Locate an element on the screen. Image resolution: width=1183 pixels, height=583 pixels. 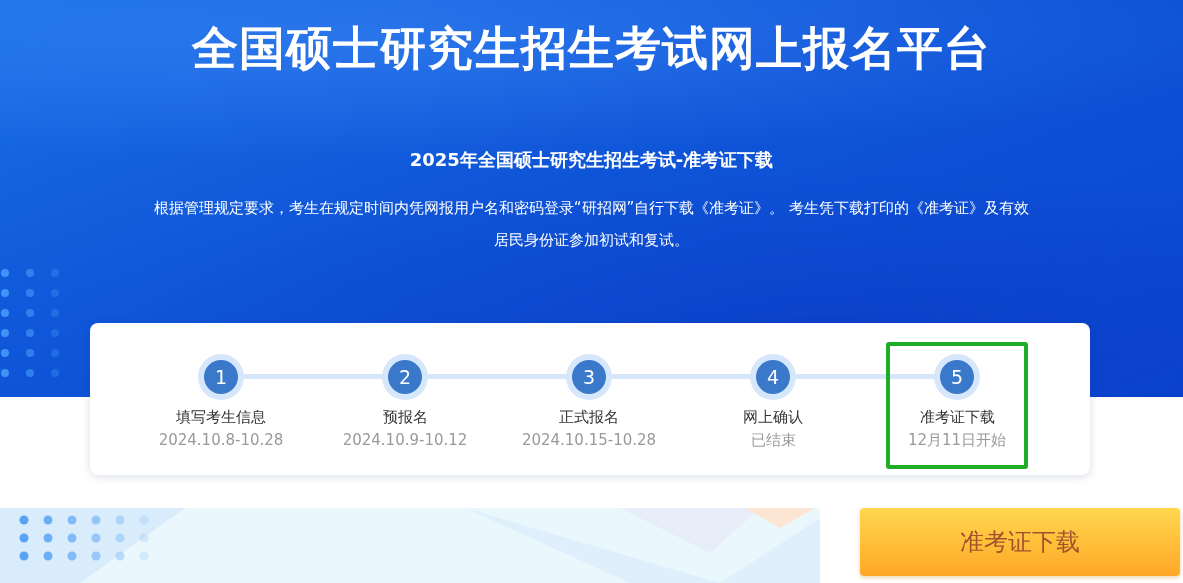
step-label: 填写考生信息 is located at coordinates (221, 417).